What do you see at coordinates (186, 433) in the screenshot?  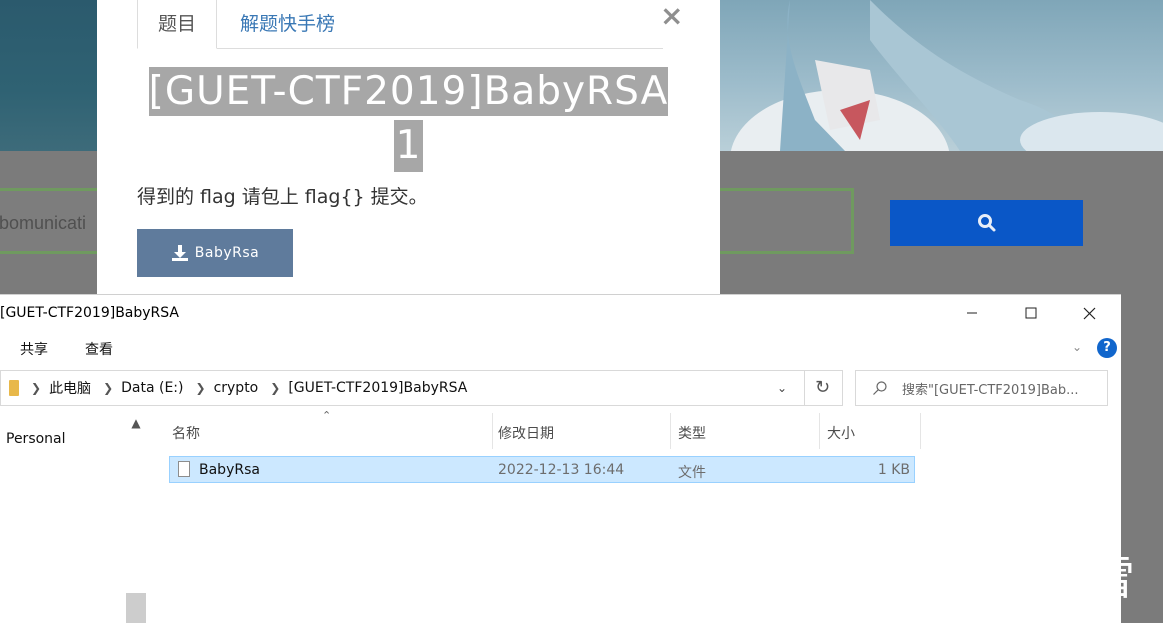 I see `column-header-name: 名称` at bounding box center [186, 433].